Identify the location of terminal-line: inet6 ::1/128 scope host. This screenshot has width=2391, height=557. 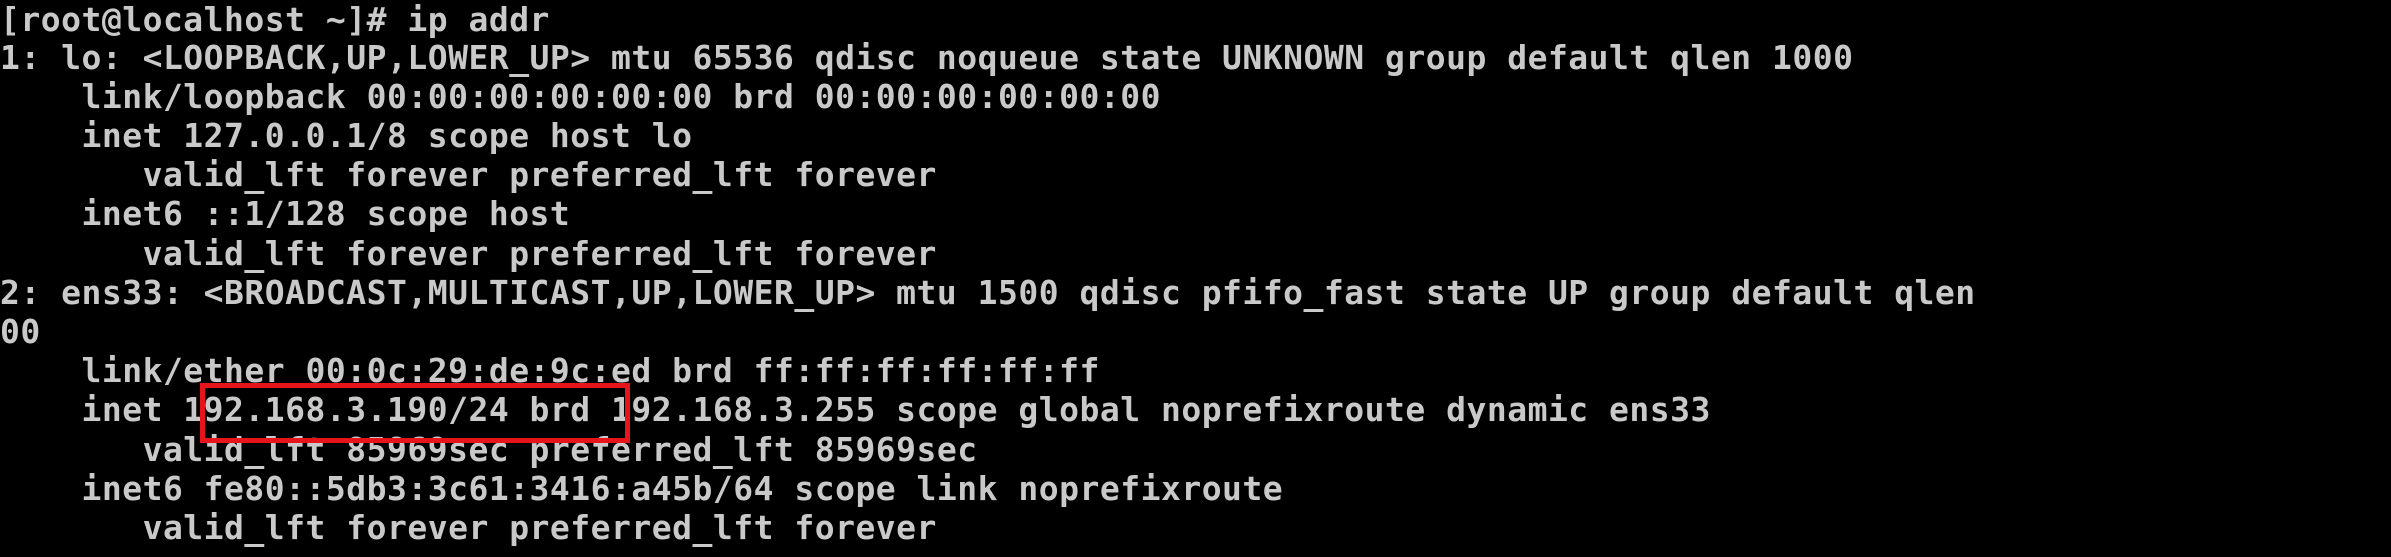
(285, 213).